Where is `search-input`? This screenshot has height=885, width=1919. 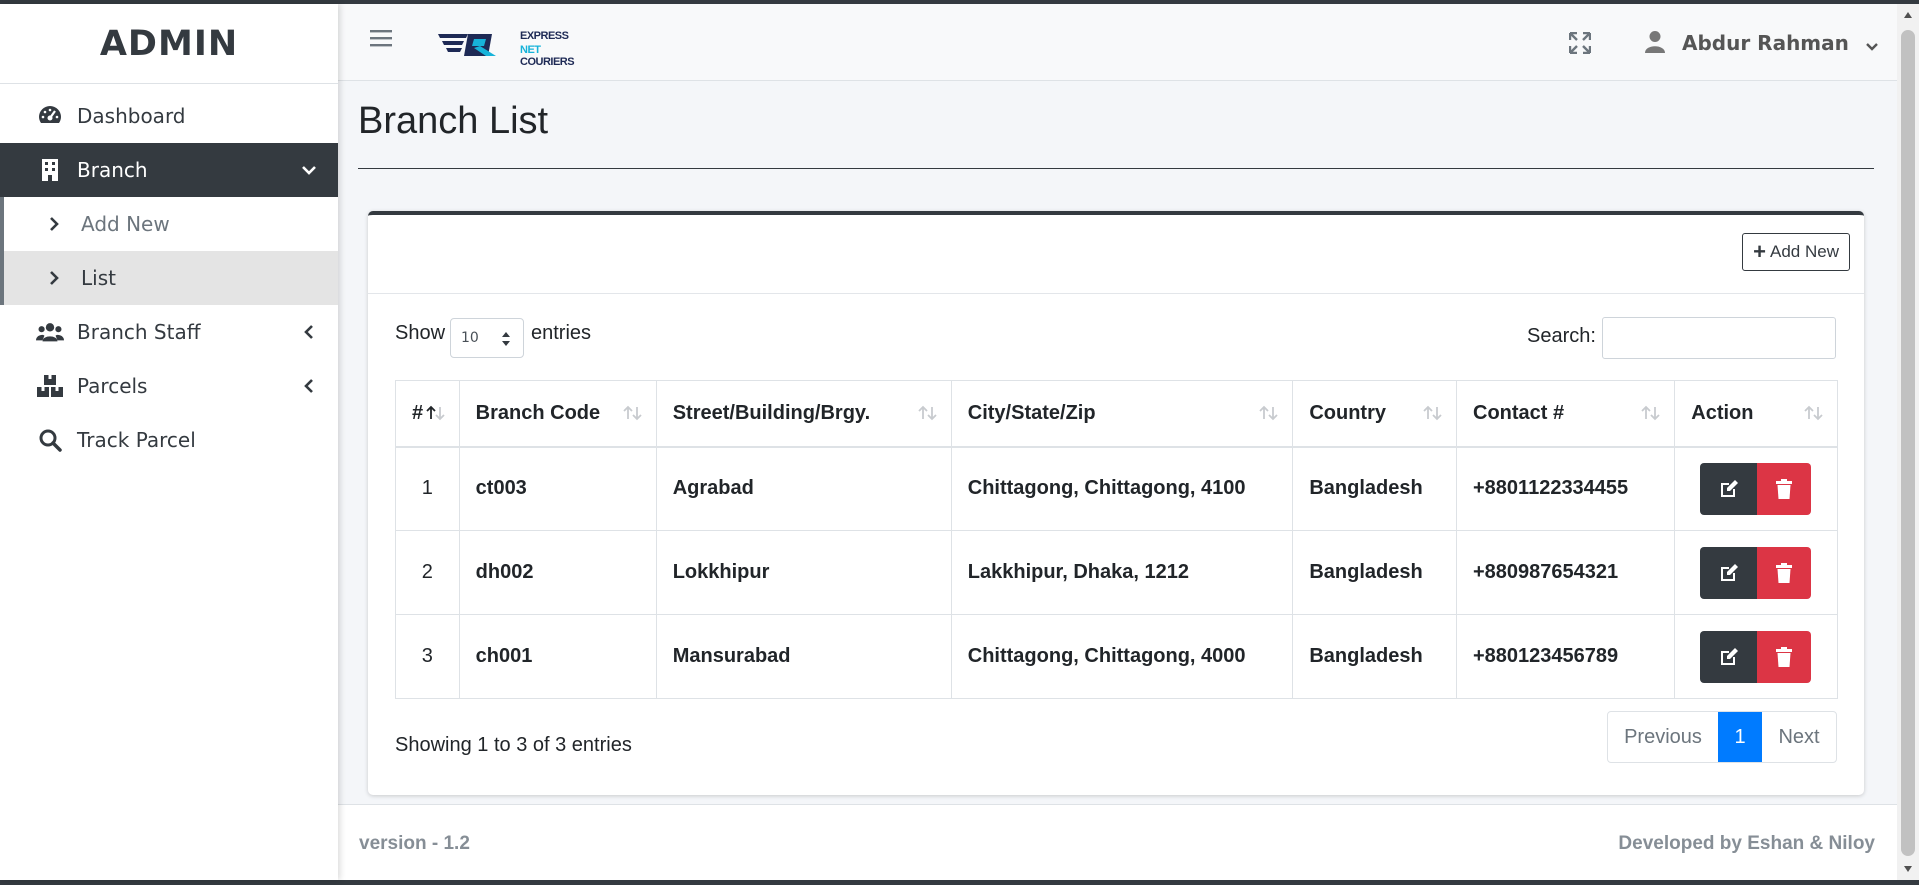
search-input is located at coordinates (1719, 338).